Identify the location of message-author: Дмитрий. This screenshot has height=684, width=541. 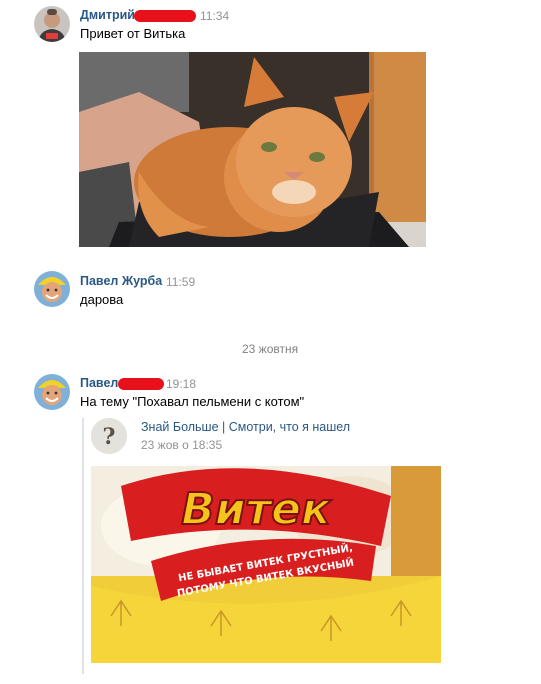
(107, 15).